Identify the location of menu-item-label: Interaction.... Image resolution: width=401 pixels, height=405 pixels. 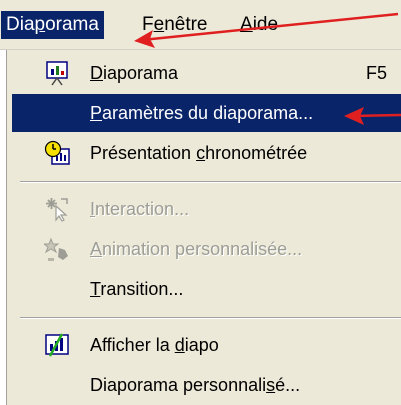
(140, 209).